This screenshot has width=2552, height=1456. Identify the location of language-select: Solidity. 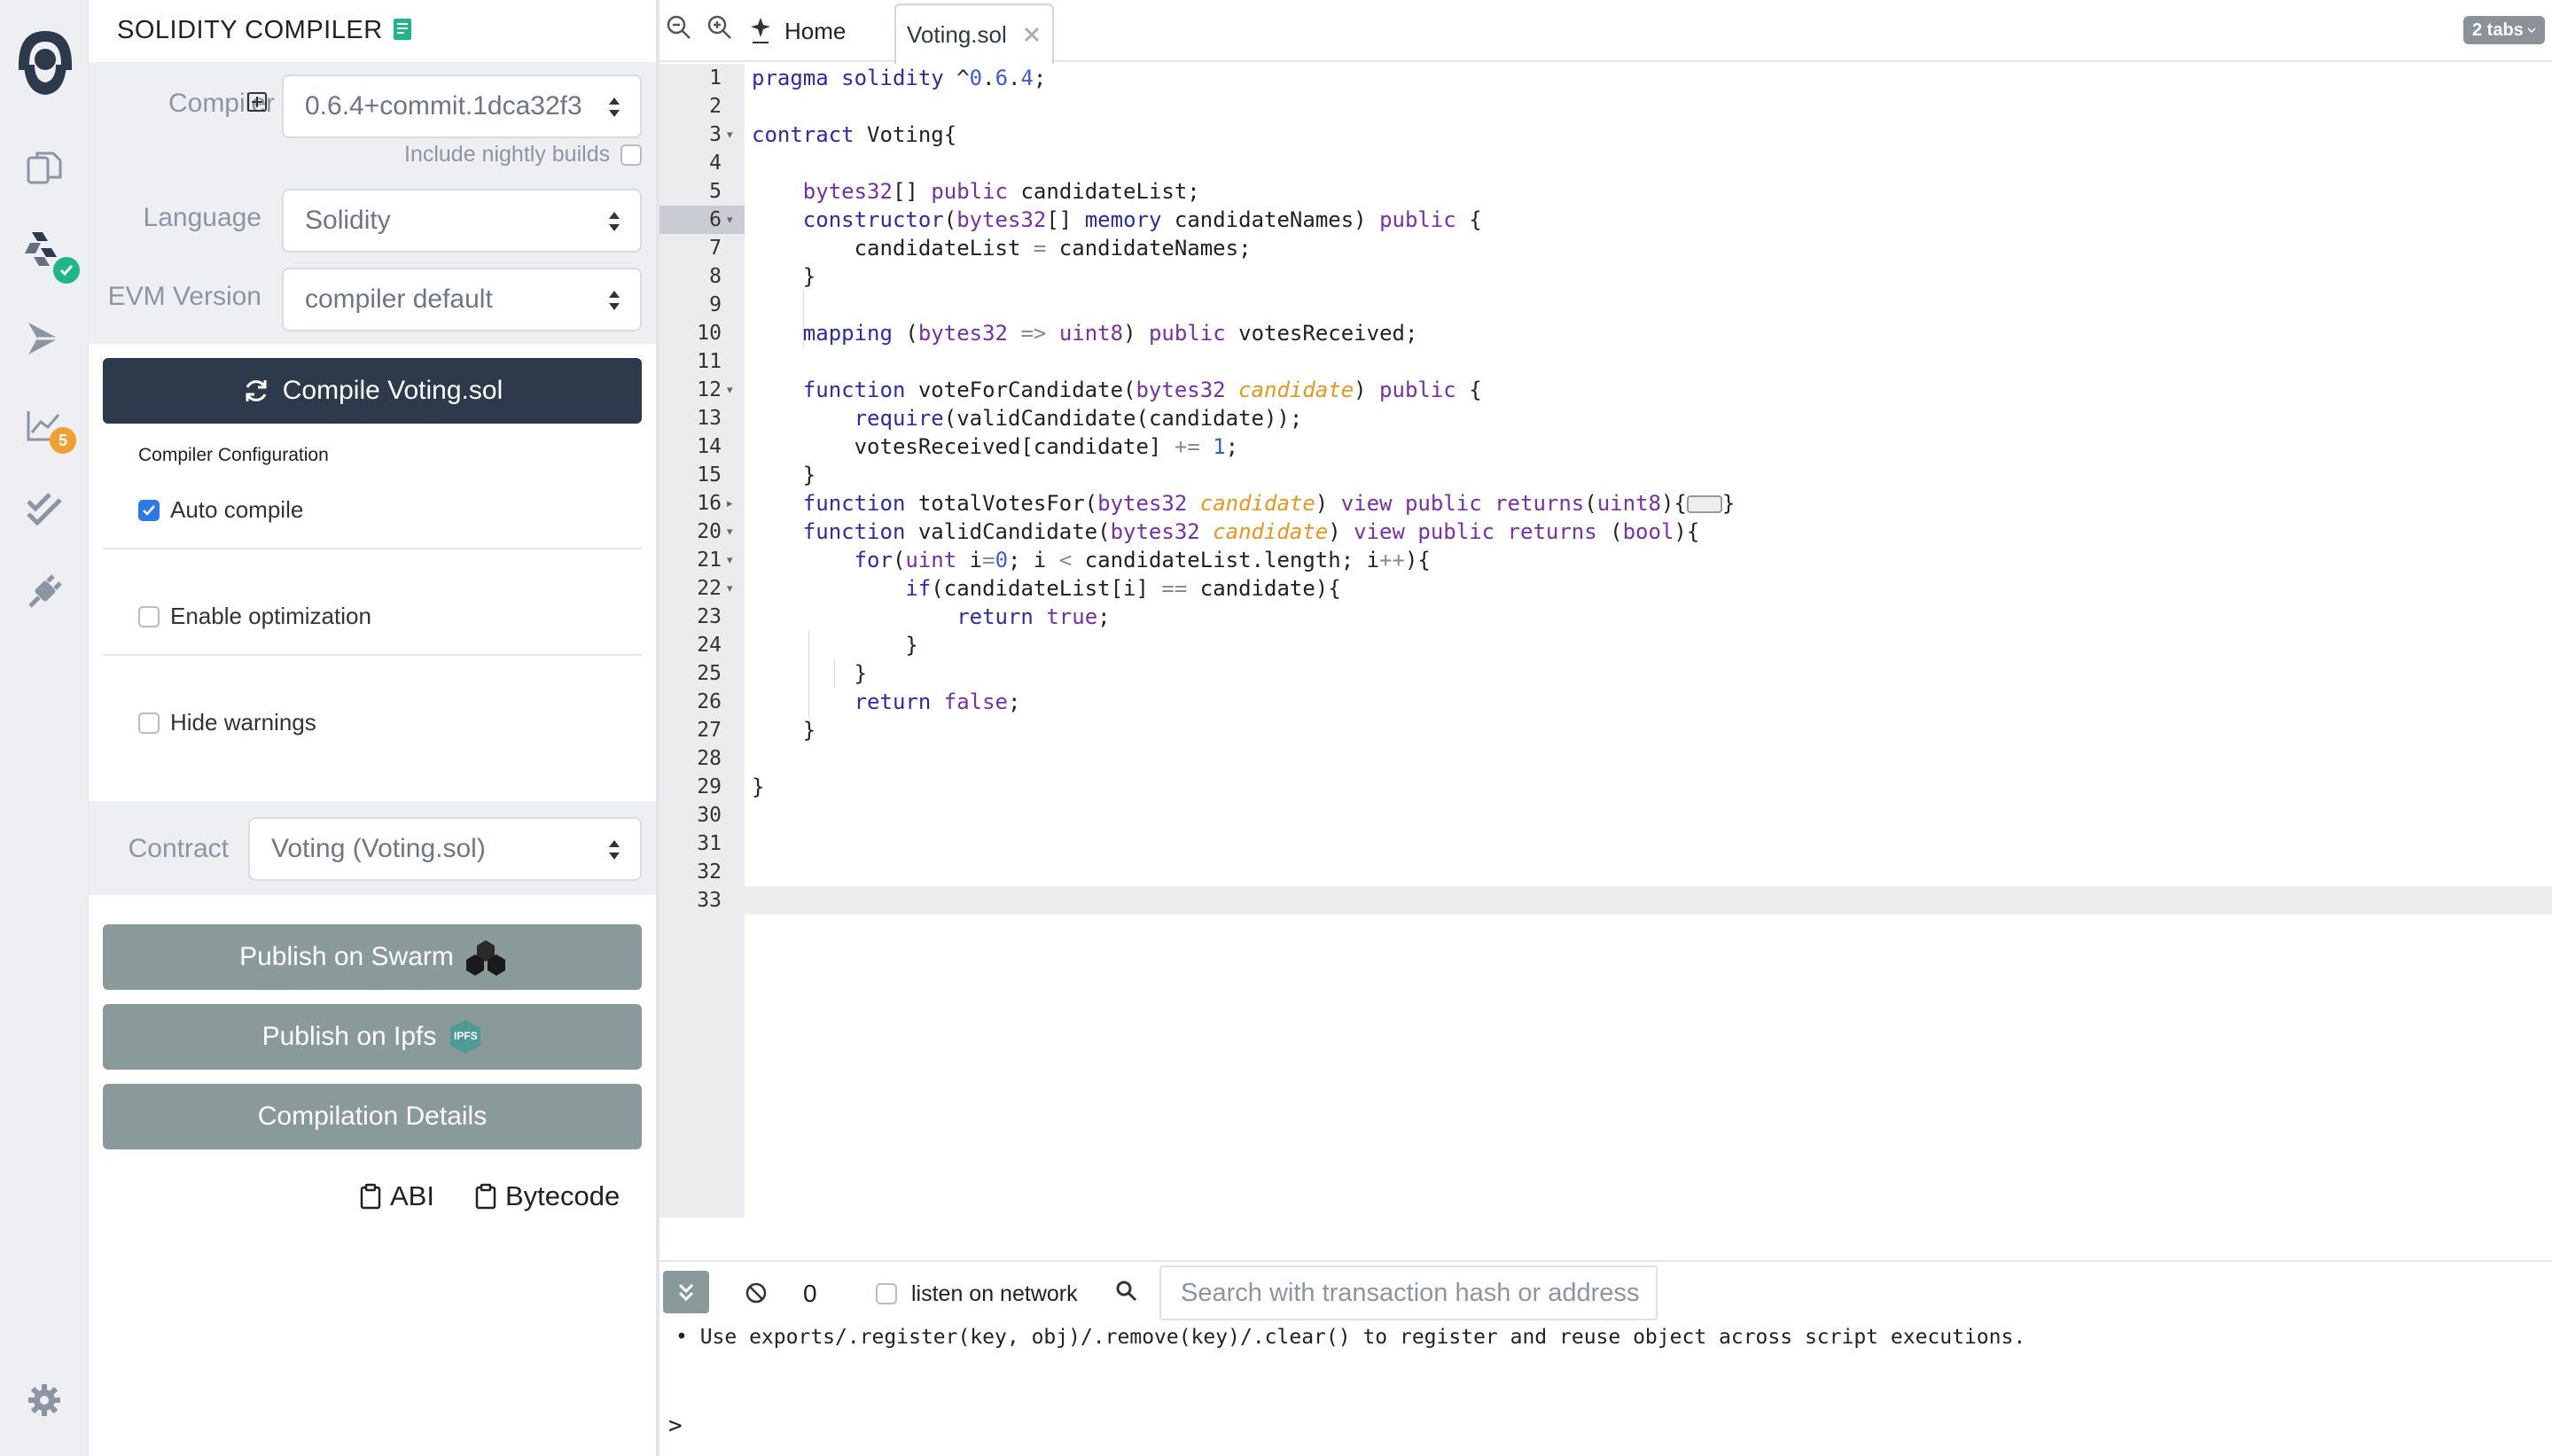
(462, 221).